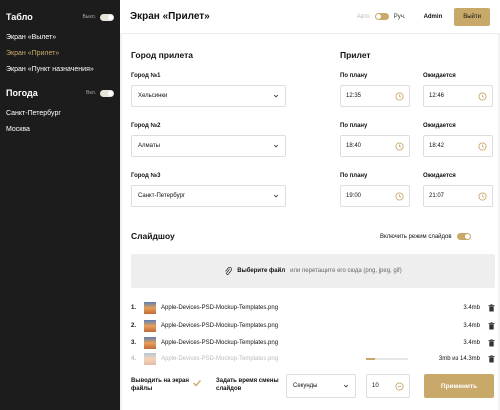 The width and height of the screenshot is (500, 410). What do you see at coordinates (60, 54) in the screenshot?
I see `sidebar-item-arrival: Экран «Прилет»` at bounding box center [60, 54].